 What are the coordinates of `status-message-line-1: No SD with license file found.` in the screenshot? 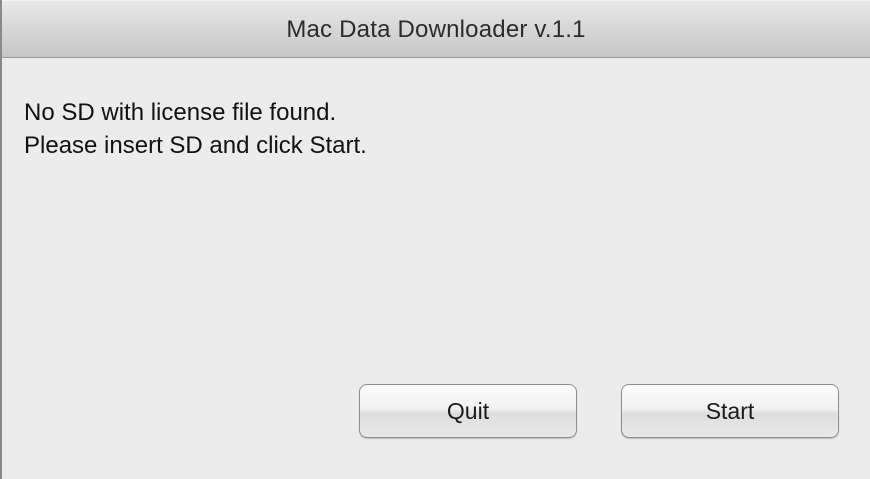 It's located at (180, 112).